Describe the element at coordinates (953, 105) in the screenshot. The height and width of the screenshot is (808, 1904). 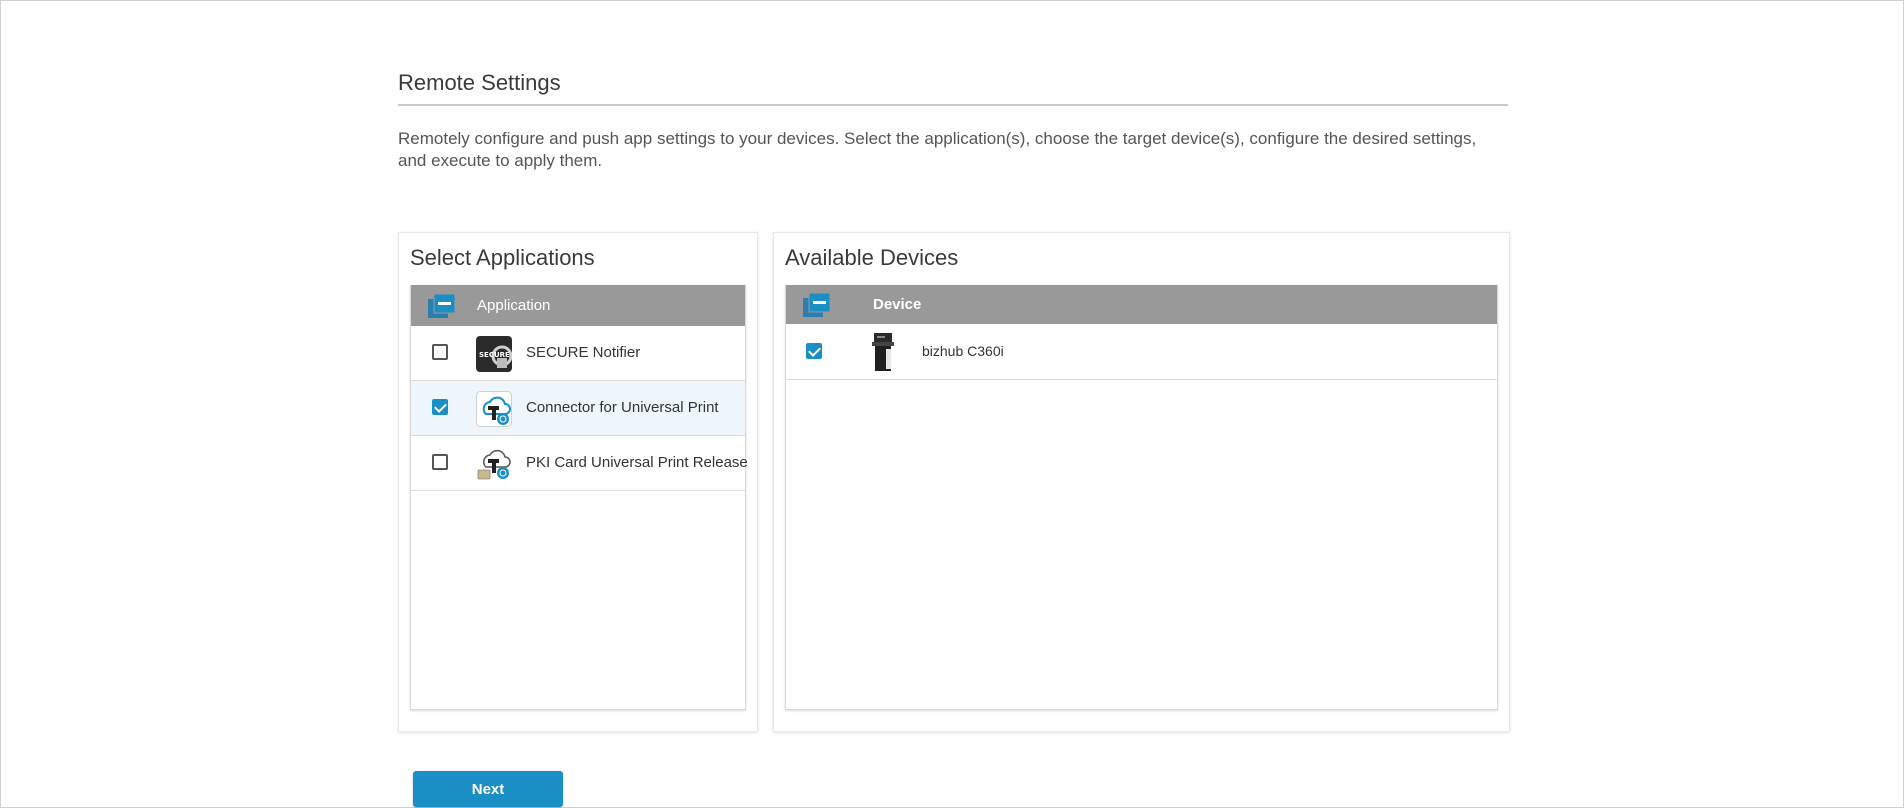
I see `title-divider` at that location.